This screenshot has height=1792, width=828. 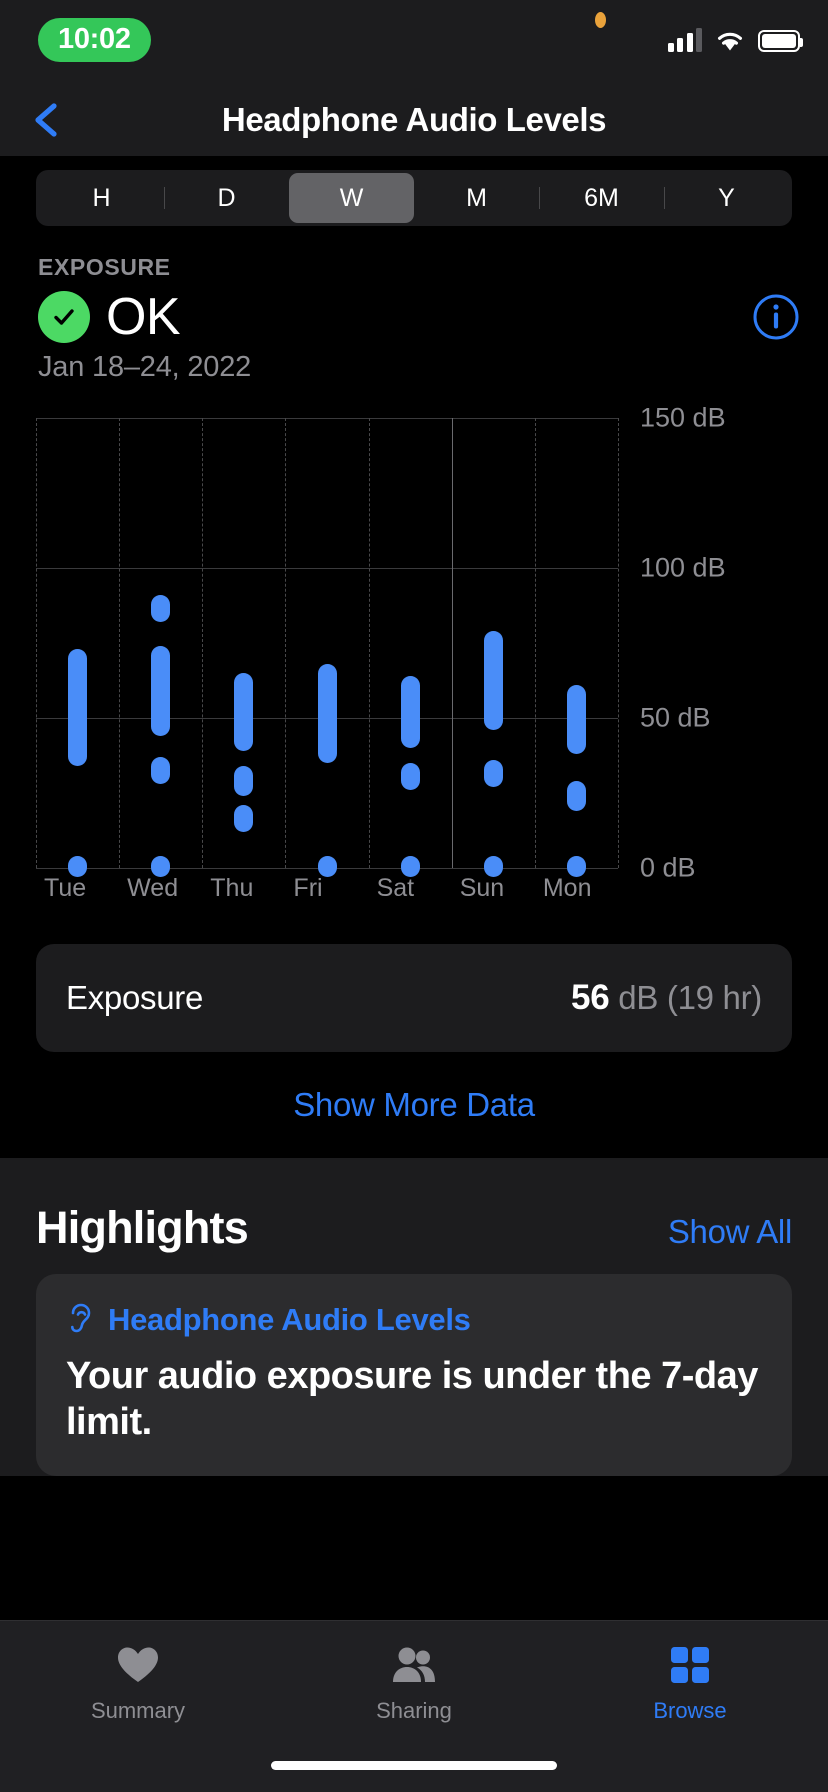 What do you see at coordinates (414, 1122) in the screenshot?
I see `show-more-data-button: Show More Data` at bounding box center [414, 1122].